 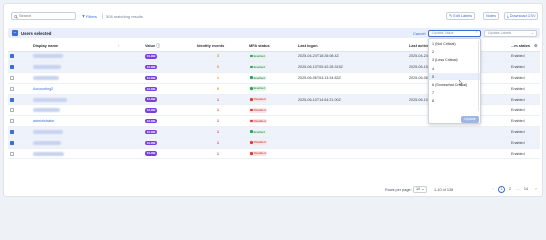 I want to click on menu-option: 3 (Less Critical), so click(x=445, y=60).